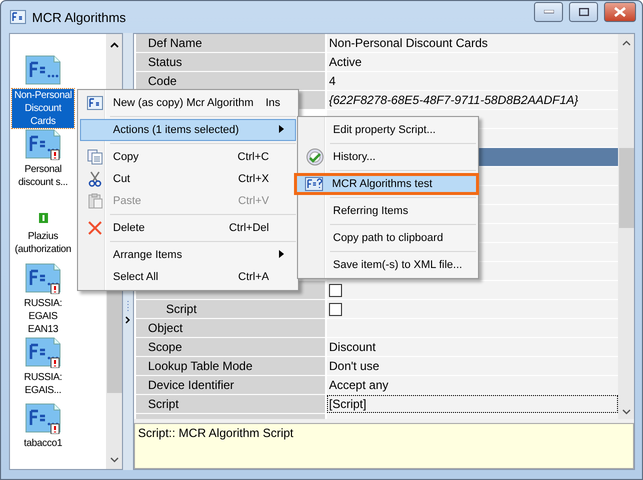 This screenshot has height=480, width=643. I want to click on property-name: Def Name, so click(230, 43).